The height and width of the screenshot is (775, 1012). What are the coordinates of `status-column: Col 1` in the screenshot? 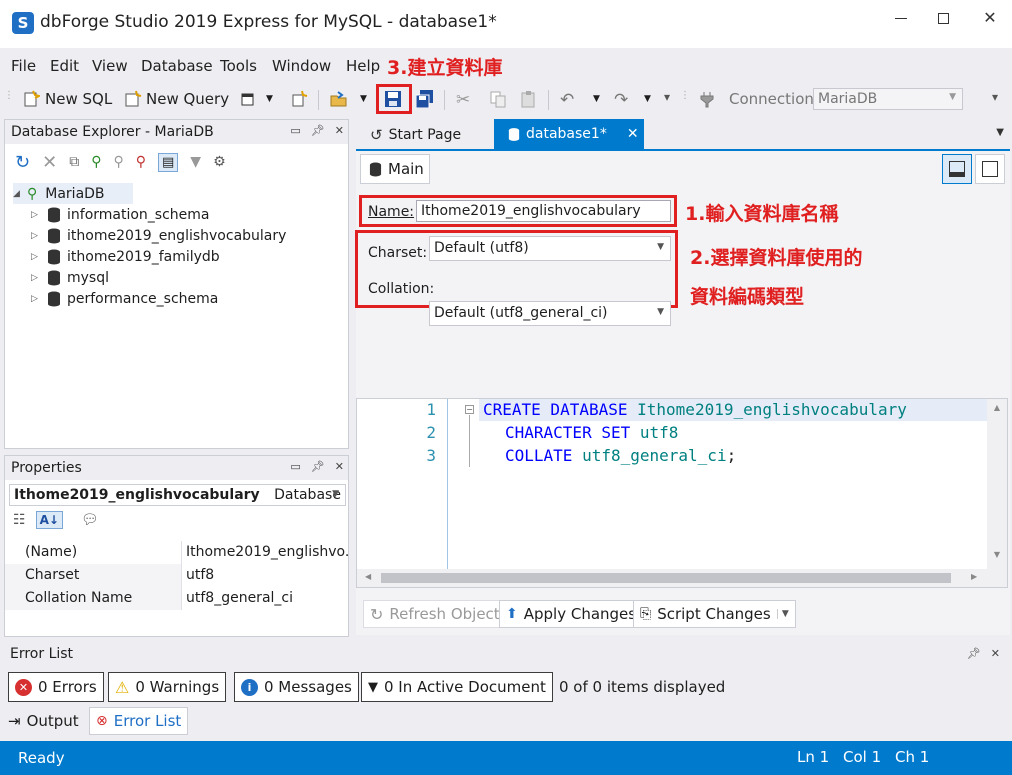 It's located at (862, 757).